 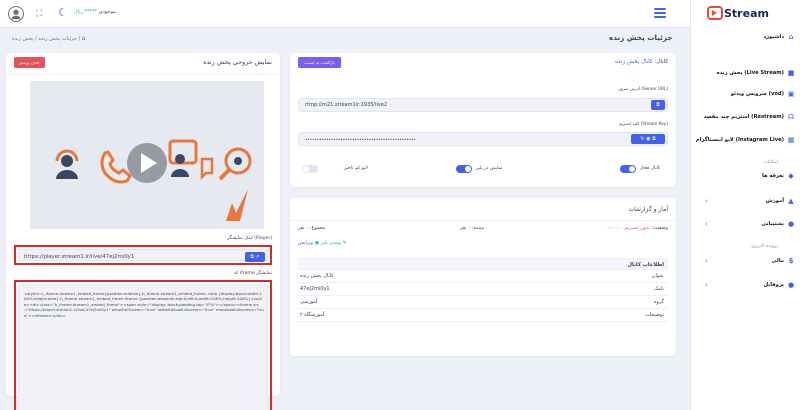 I want to click on folder-video-icon: ▣, so click(x=791, y=94).